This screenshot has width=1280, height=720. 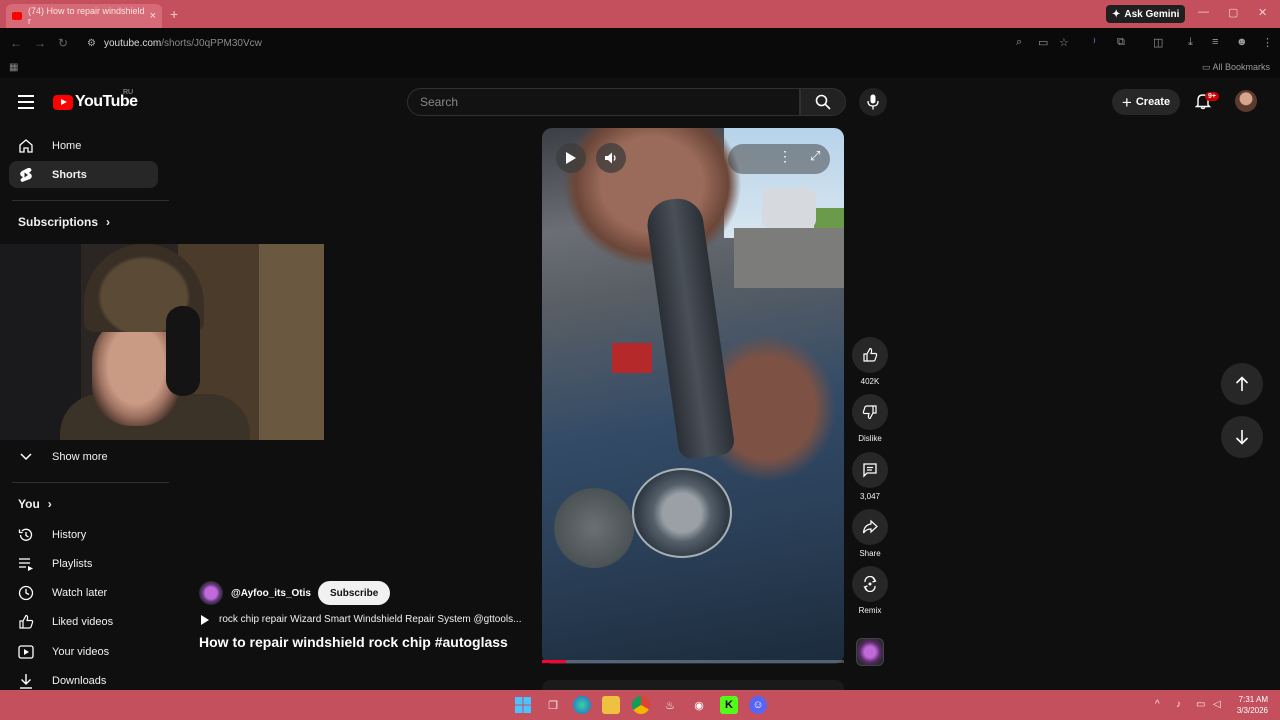 I want to click on site-info-icon: ⚙, so click(x=91, y=43).